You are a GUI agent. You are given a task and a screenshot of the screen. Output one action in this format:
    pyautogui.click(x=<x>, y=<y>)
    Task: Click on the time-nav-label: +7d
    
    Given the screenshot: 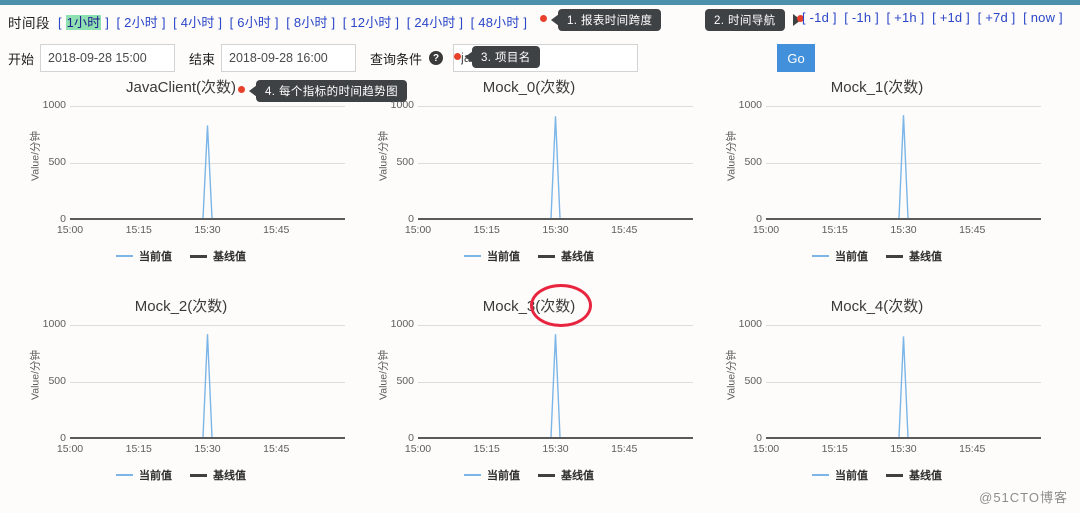 What is the action you would take?
    pyautogui.click(x=996, y=17)
    